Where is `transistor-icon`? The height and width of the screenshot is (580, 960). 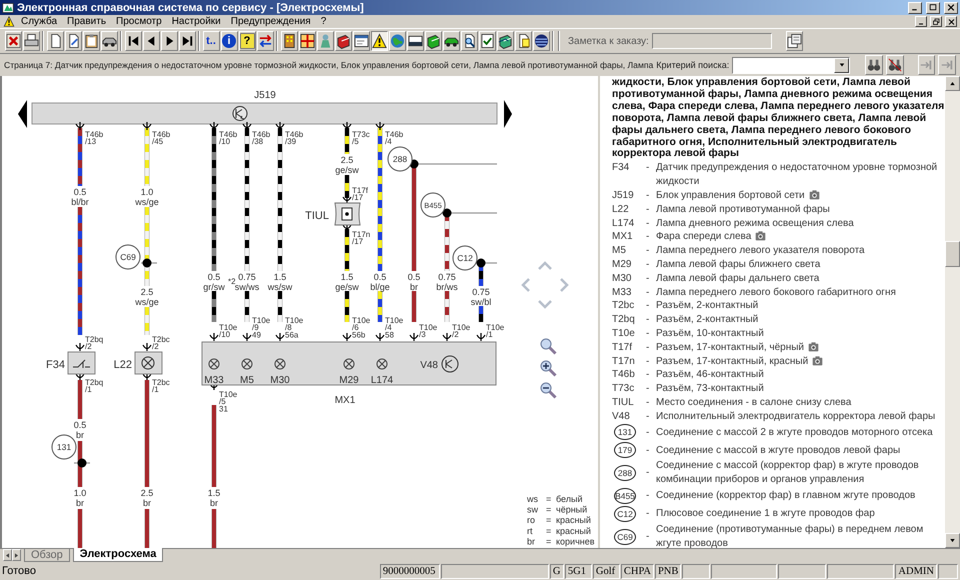
transistor-icon is located at coordinates (240, 113).